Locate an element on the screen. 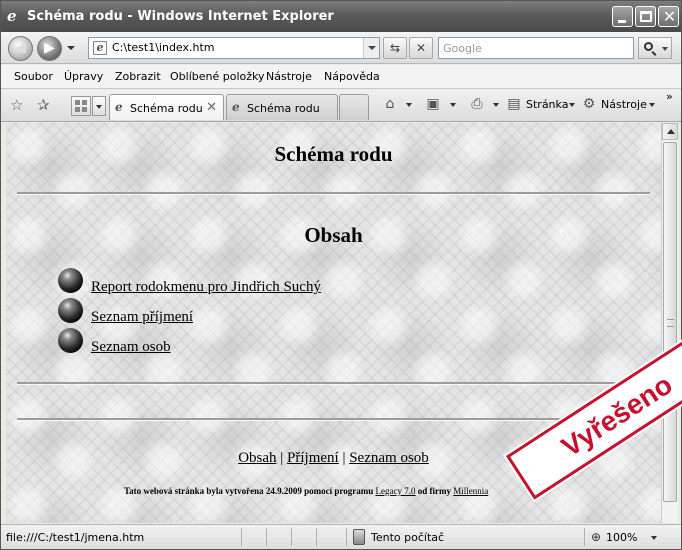  print-dropdown-arrow is located at coordinates (496, 105).